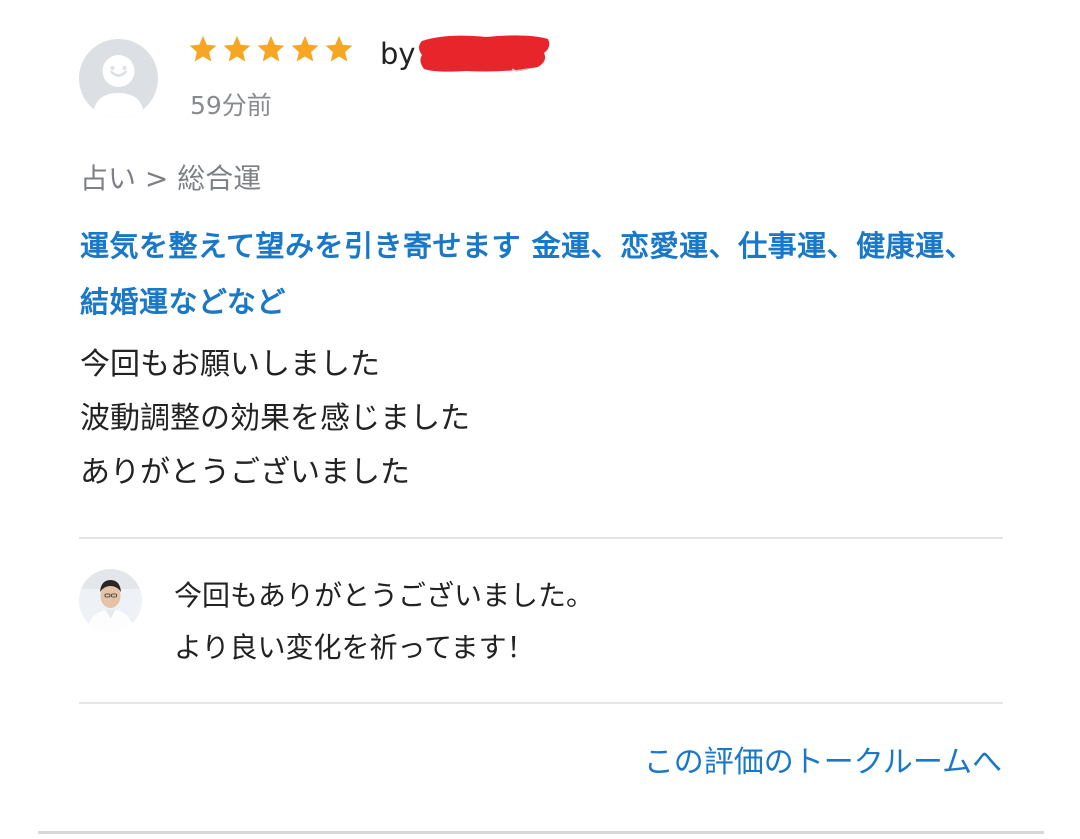 The height and width of the screenshot is (839, 1080). Describe the element at coordinates (230, 364) in the screenshot. I see `review-text-line: 今回もお願いしました` at that location.